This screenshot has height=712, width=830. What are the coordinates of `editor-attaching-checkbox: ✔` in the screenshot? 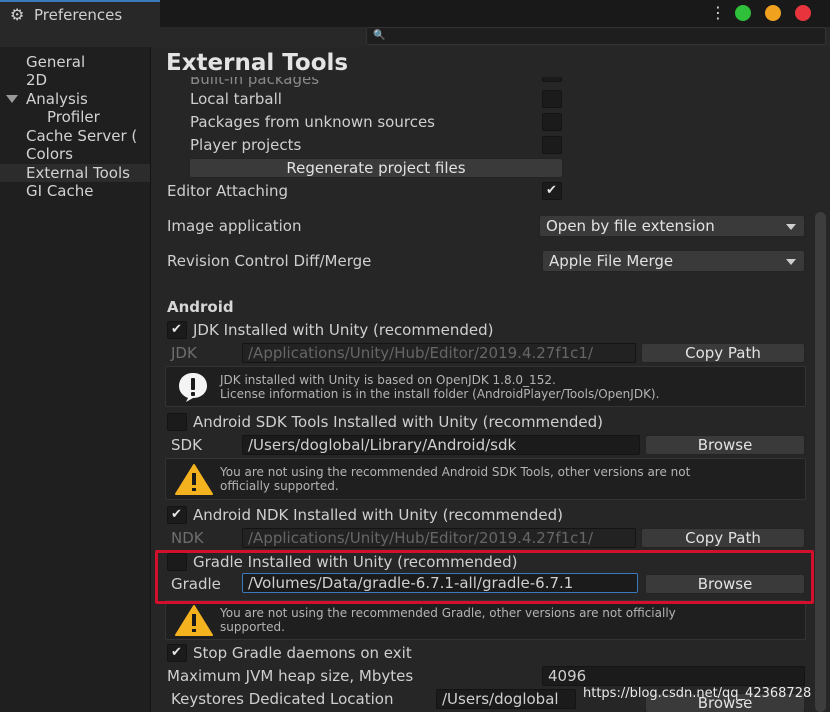 It's located at (552, 191).